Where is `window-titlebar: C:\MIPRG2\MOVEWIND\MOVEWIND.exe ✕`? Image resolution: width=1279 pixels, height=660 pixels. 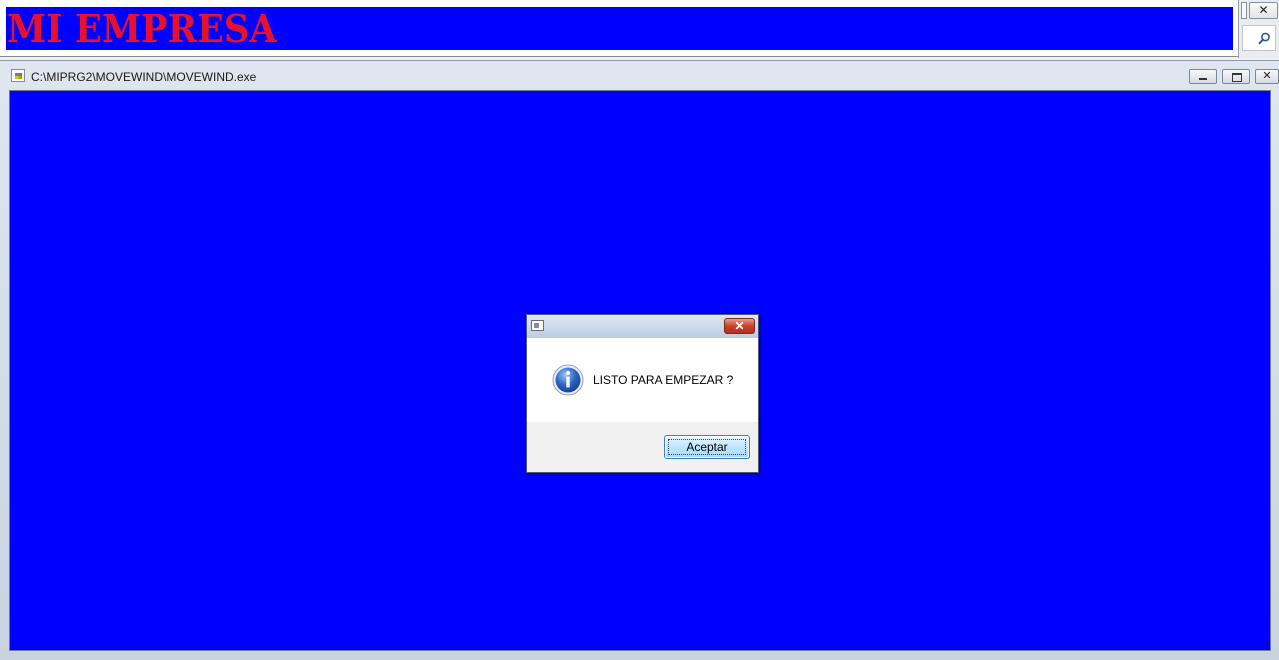 window-titlebar: C:\MIPRG2\MOVEWIND\MOVEWIND.exe ✕ is located at coordinates (639, 75).